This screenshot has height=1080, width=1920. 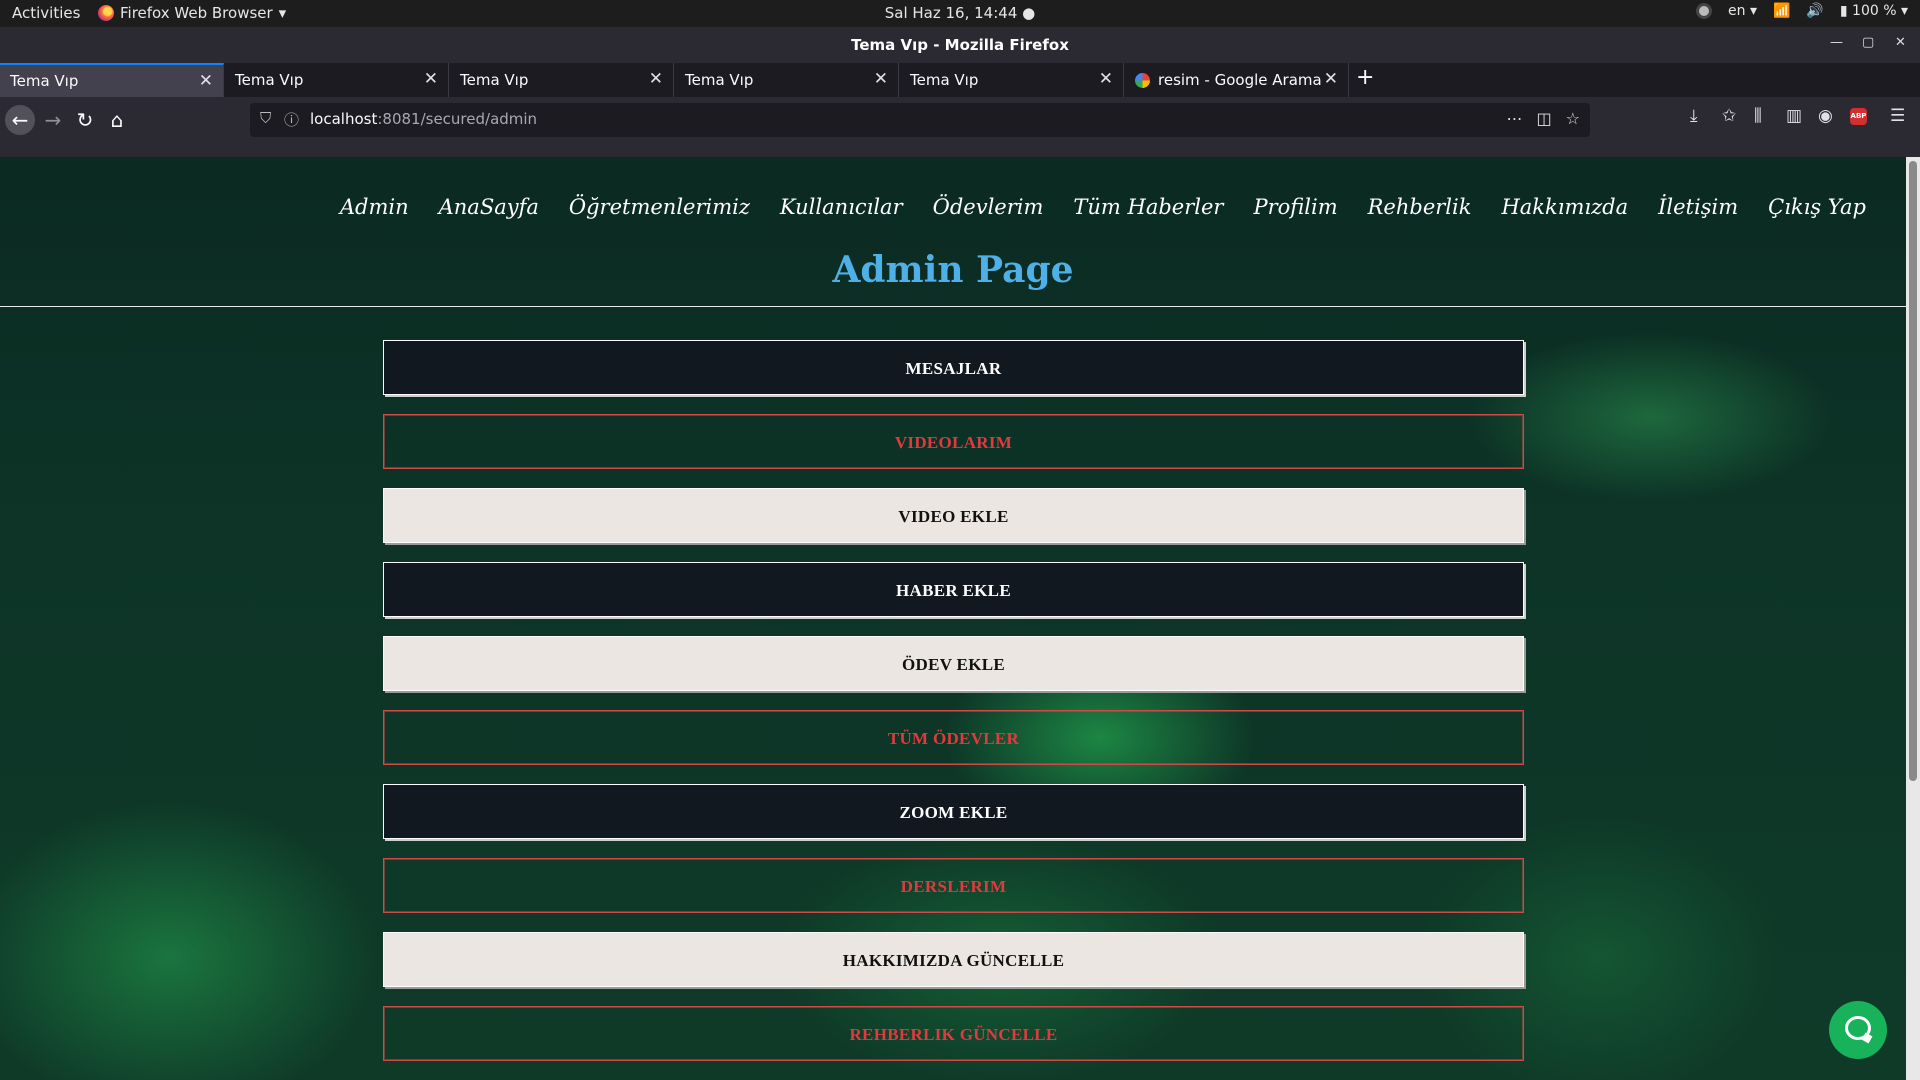 What do you see at coordinates (1758, 116) in the screenshot?
I see `library-icon: ⫼` at bounding box center [1758, 116].